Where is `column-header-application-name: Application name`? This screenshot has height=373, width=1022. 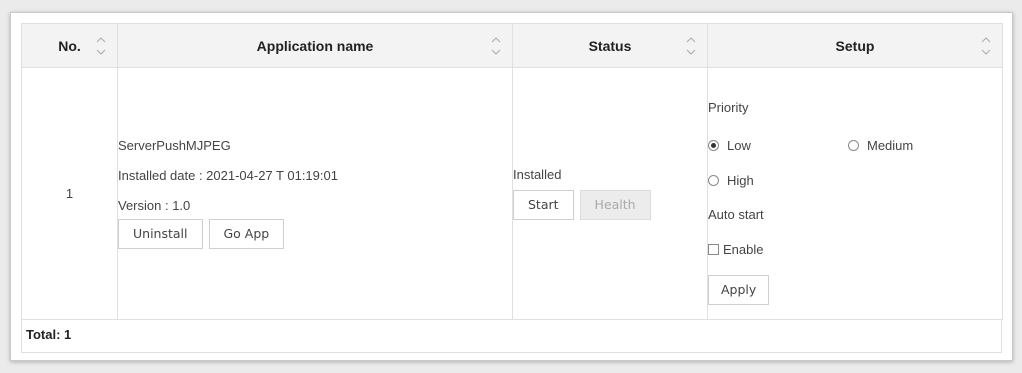 column-header-application-name: Application name is located at coordinates (315, 45).